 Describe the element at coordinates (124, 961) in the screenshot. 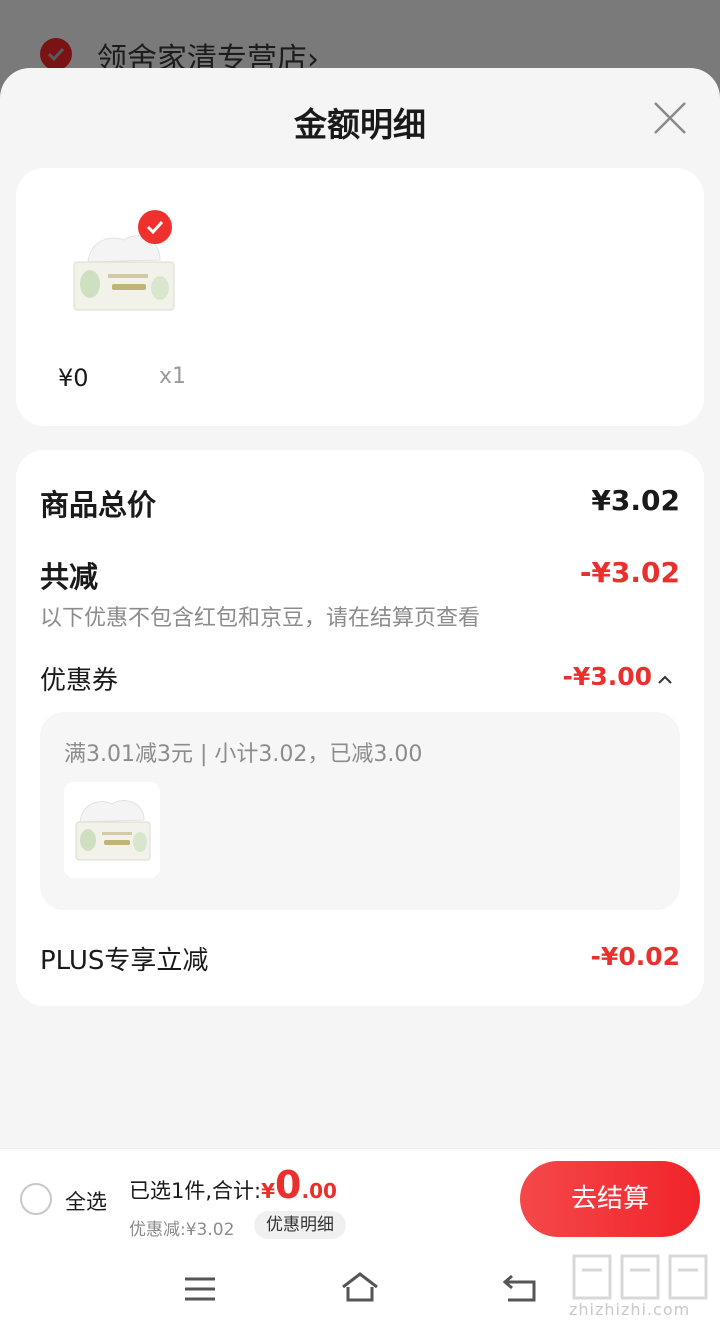

I see `plus-discount-label: PLUS专享立减` at that location.